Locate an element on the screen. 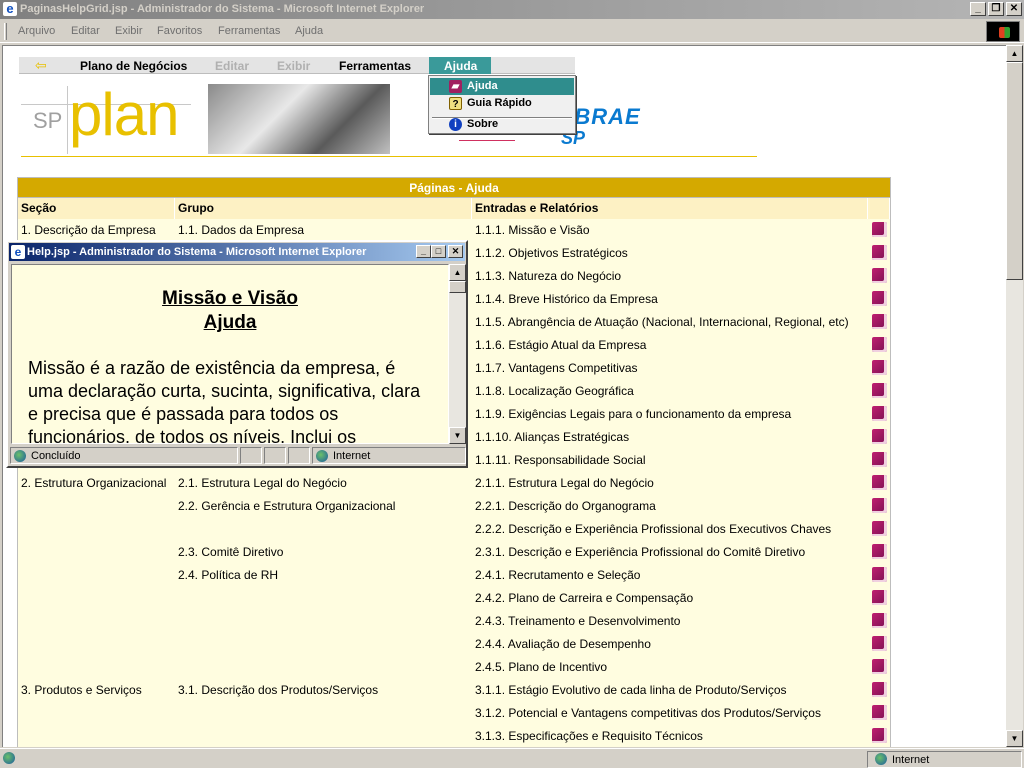  info-icon: i is located at coordinates (455, 124).